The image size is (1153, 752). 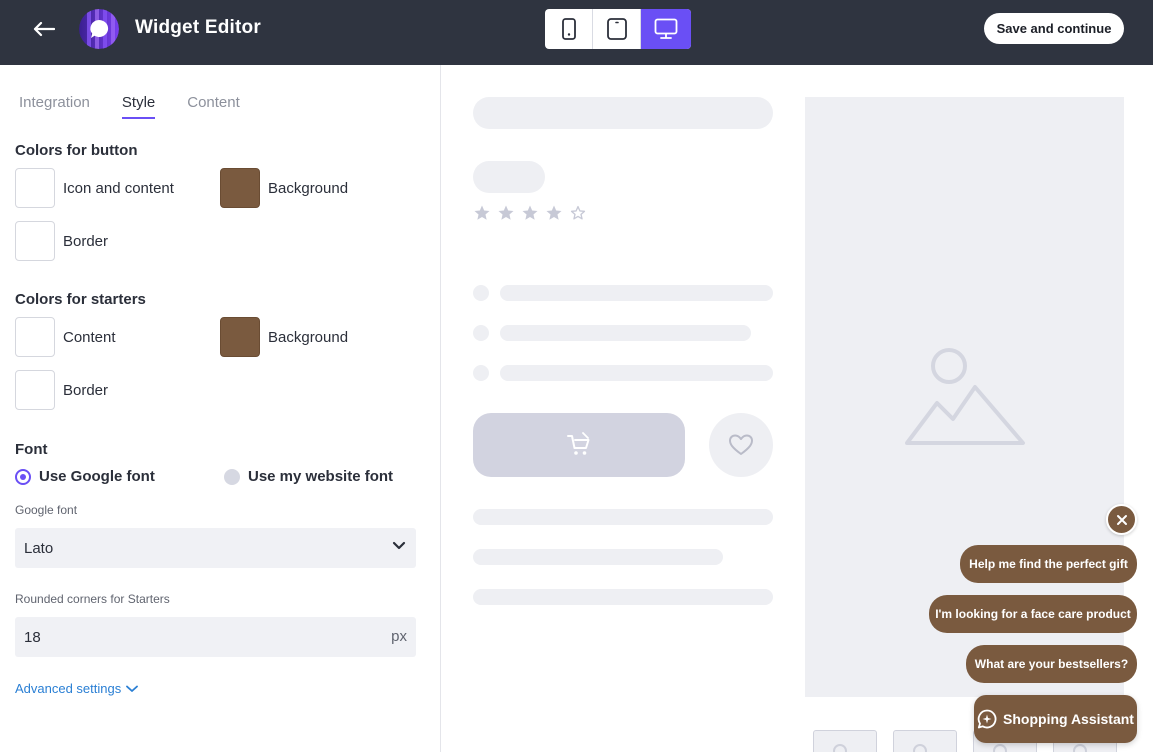 I want to click on website-font-radio: Use my website font, so click(x=308, y=476).